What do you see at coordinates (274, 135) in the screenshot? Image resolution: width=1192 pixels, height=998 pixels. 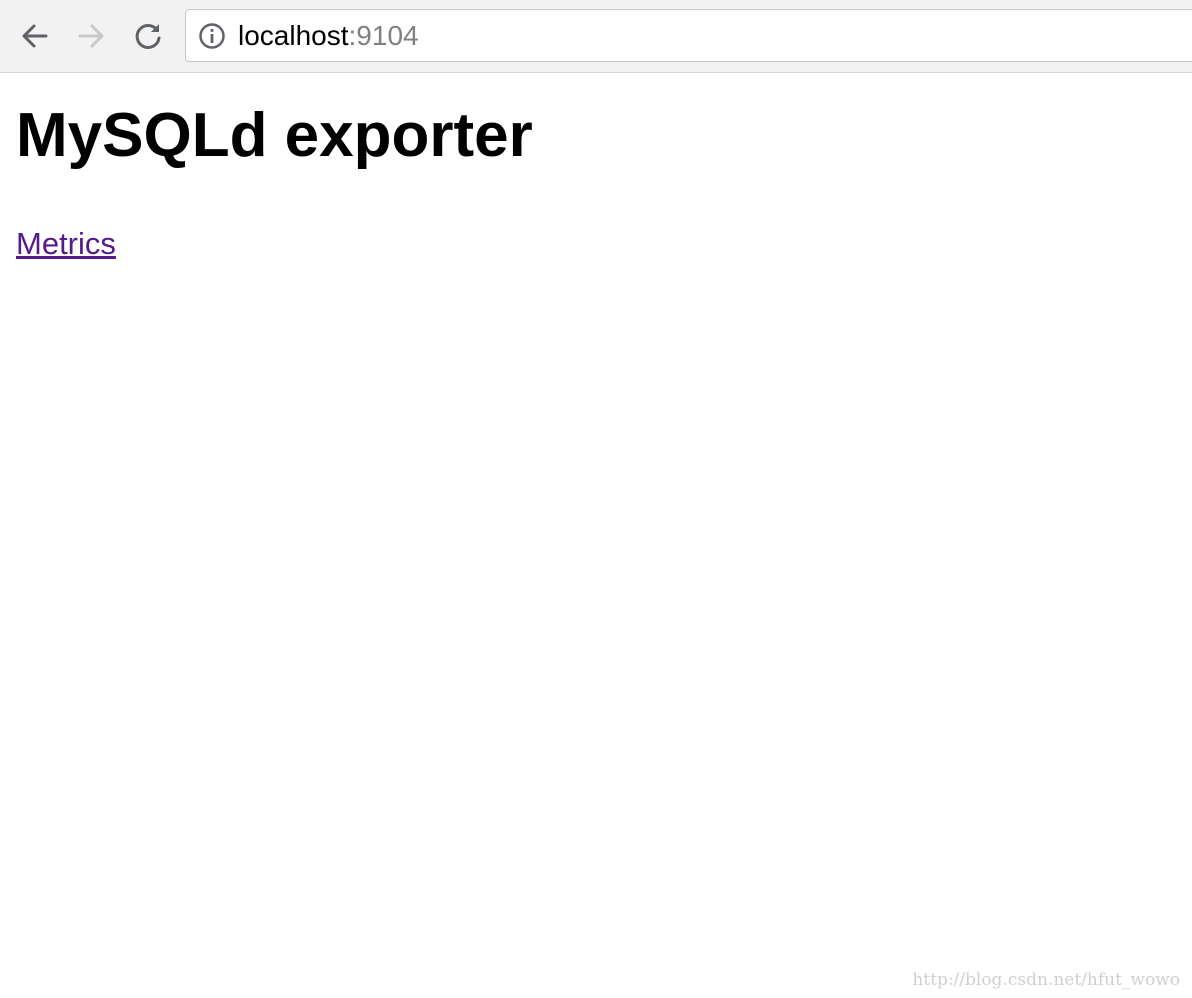 I see `page-title: MySQLd exporter` at bounding box center [274, 135].